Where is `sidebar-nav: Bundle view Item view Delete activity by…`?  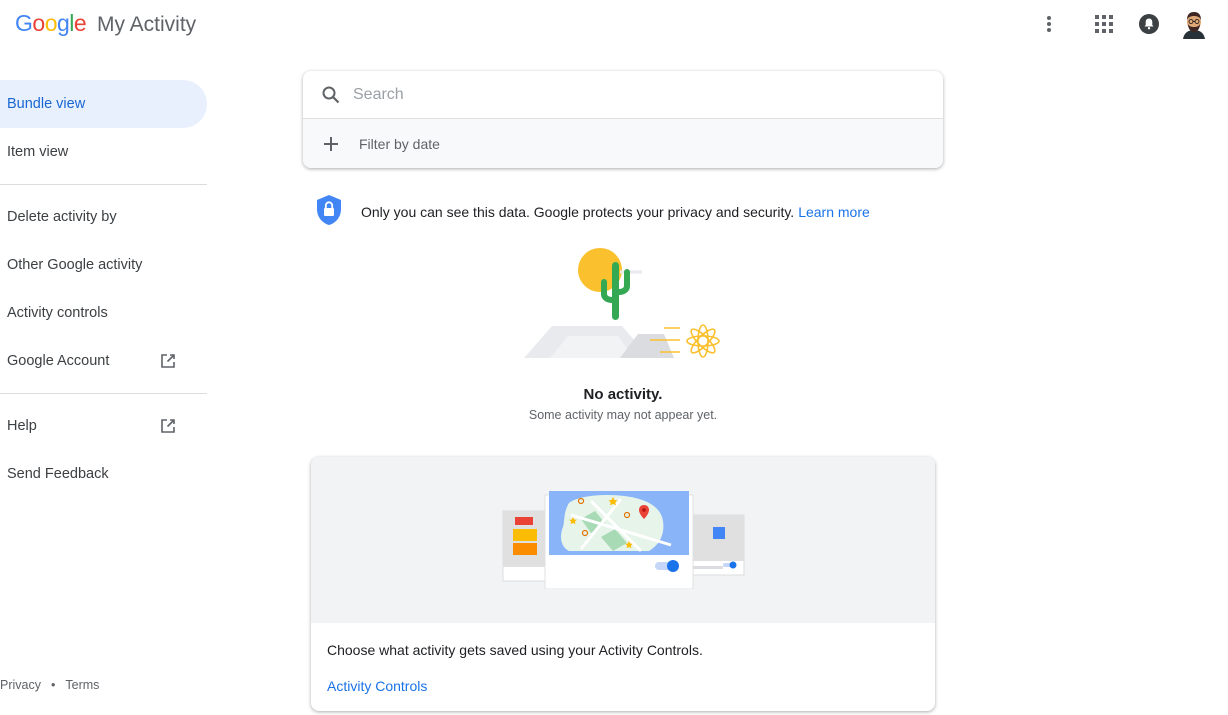 sidebar-nav: Bundle view Item view Delete activity by… is located at coordinates (104, 289).